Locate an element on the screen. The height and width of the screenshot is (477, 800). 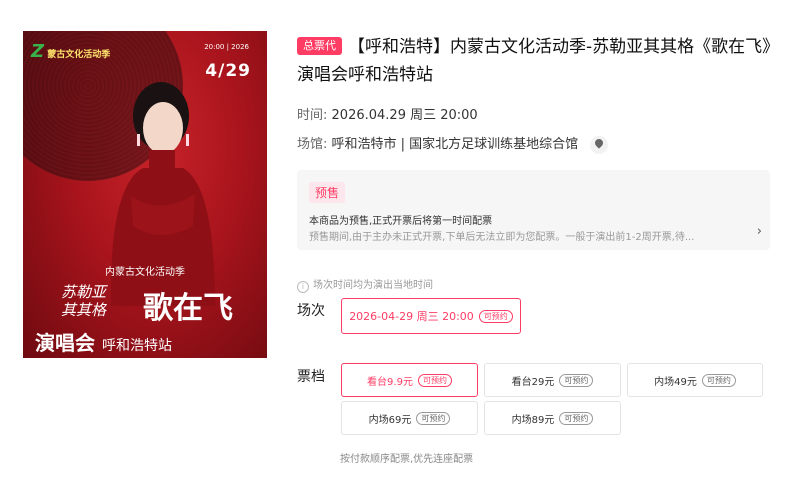
chevron-right-icon: › is located at coordinates (759, 231).